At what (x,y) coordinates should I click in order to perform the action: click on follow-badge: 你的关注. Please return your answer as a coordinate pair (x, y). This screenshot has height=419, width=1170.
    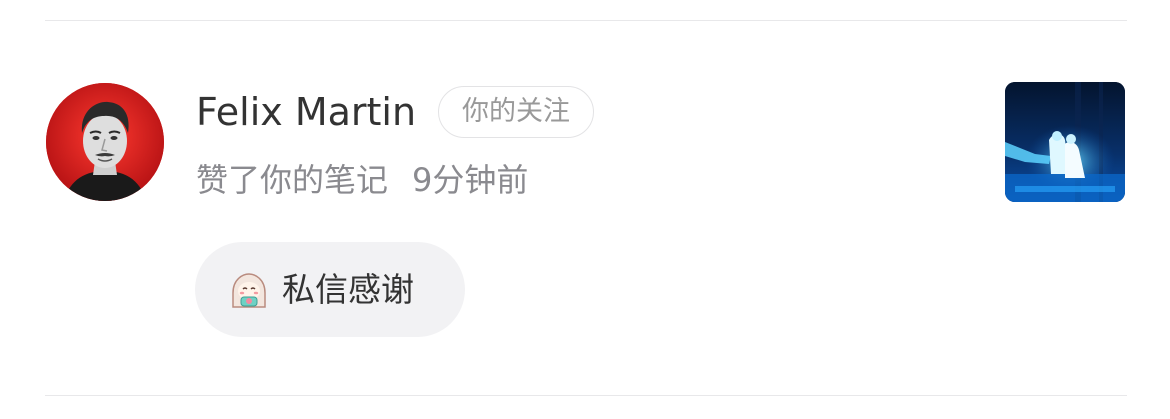
    Looking at the image, I should click on (516, 112).